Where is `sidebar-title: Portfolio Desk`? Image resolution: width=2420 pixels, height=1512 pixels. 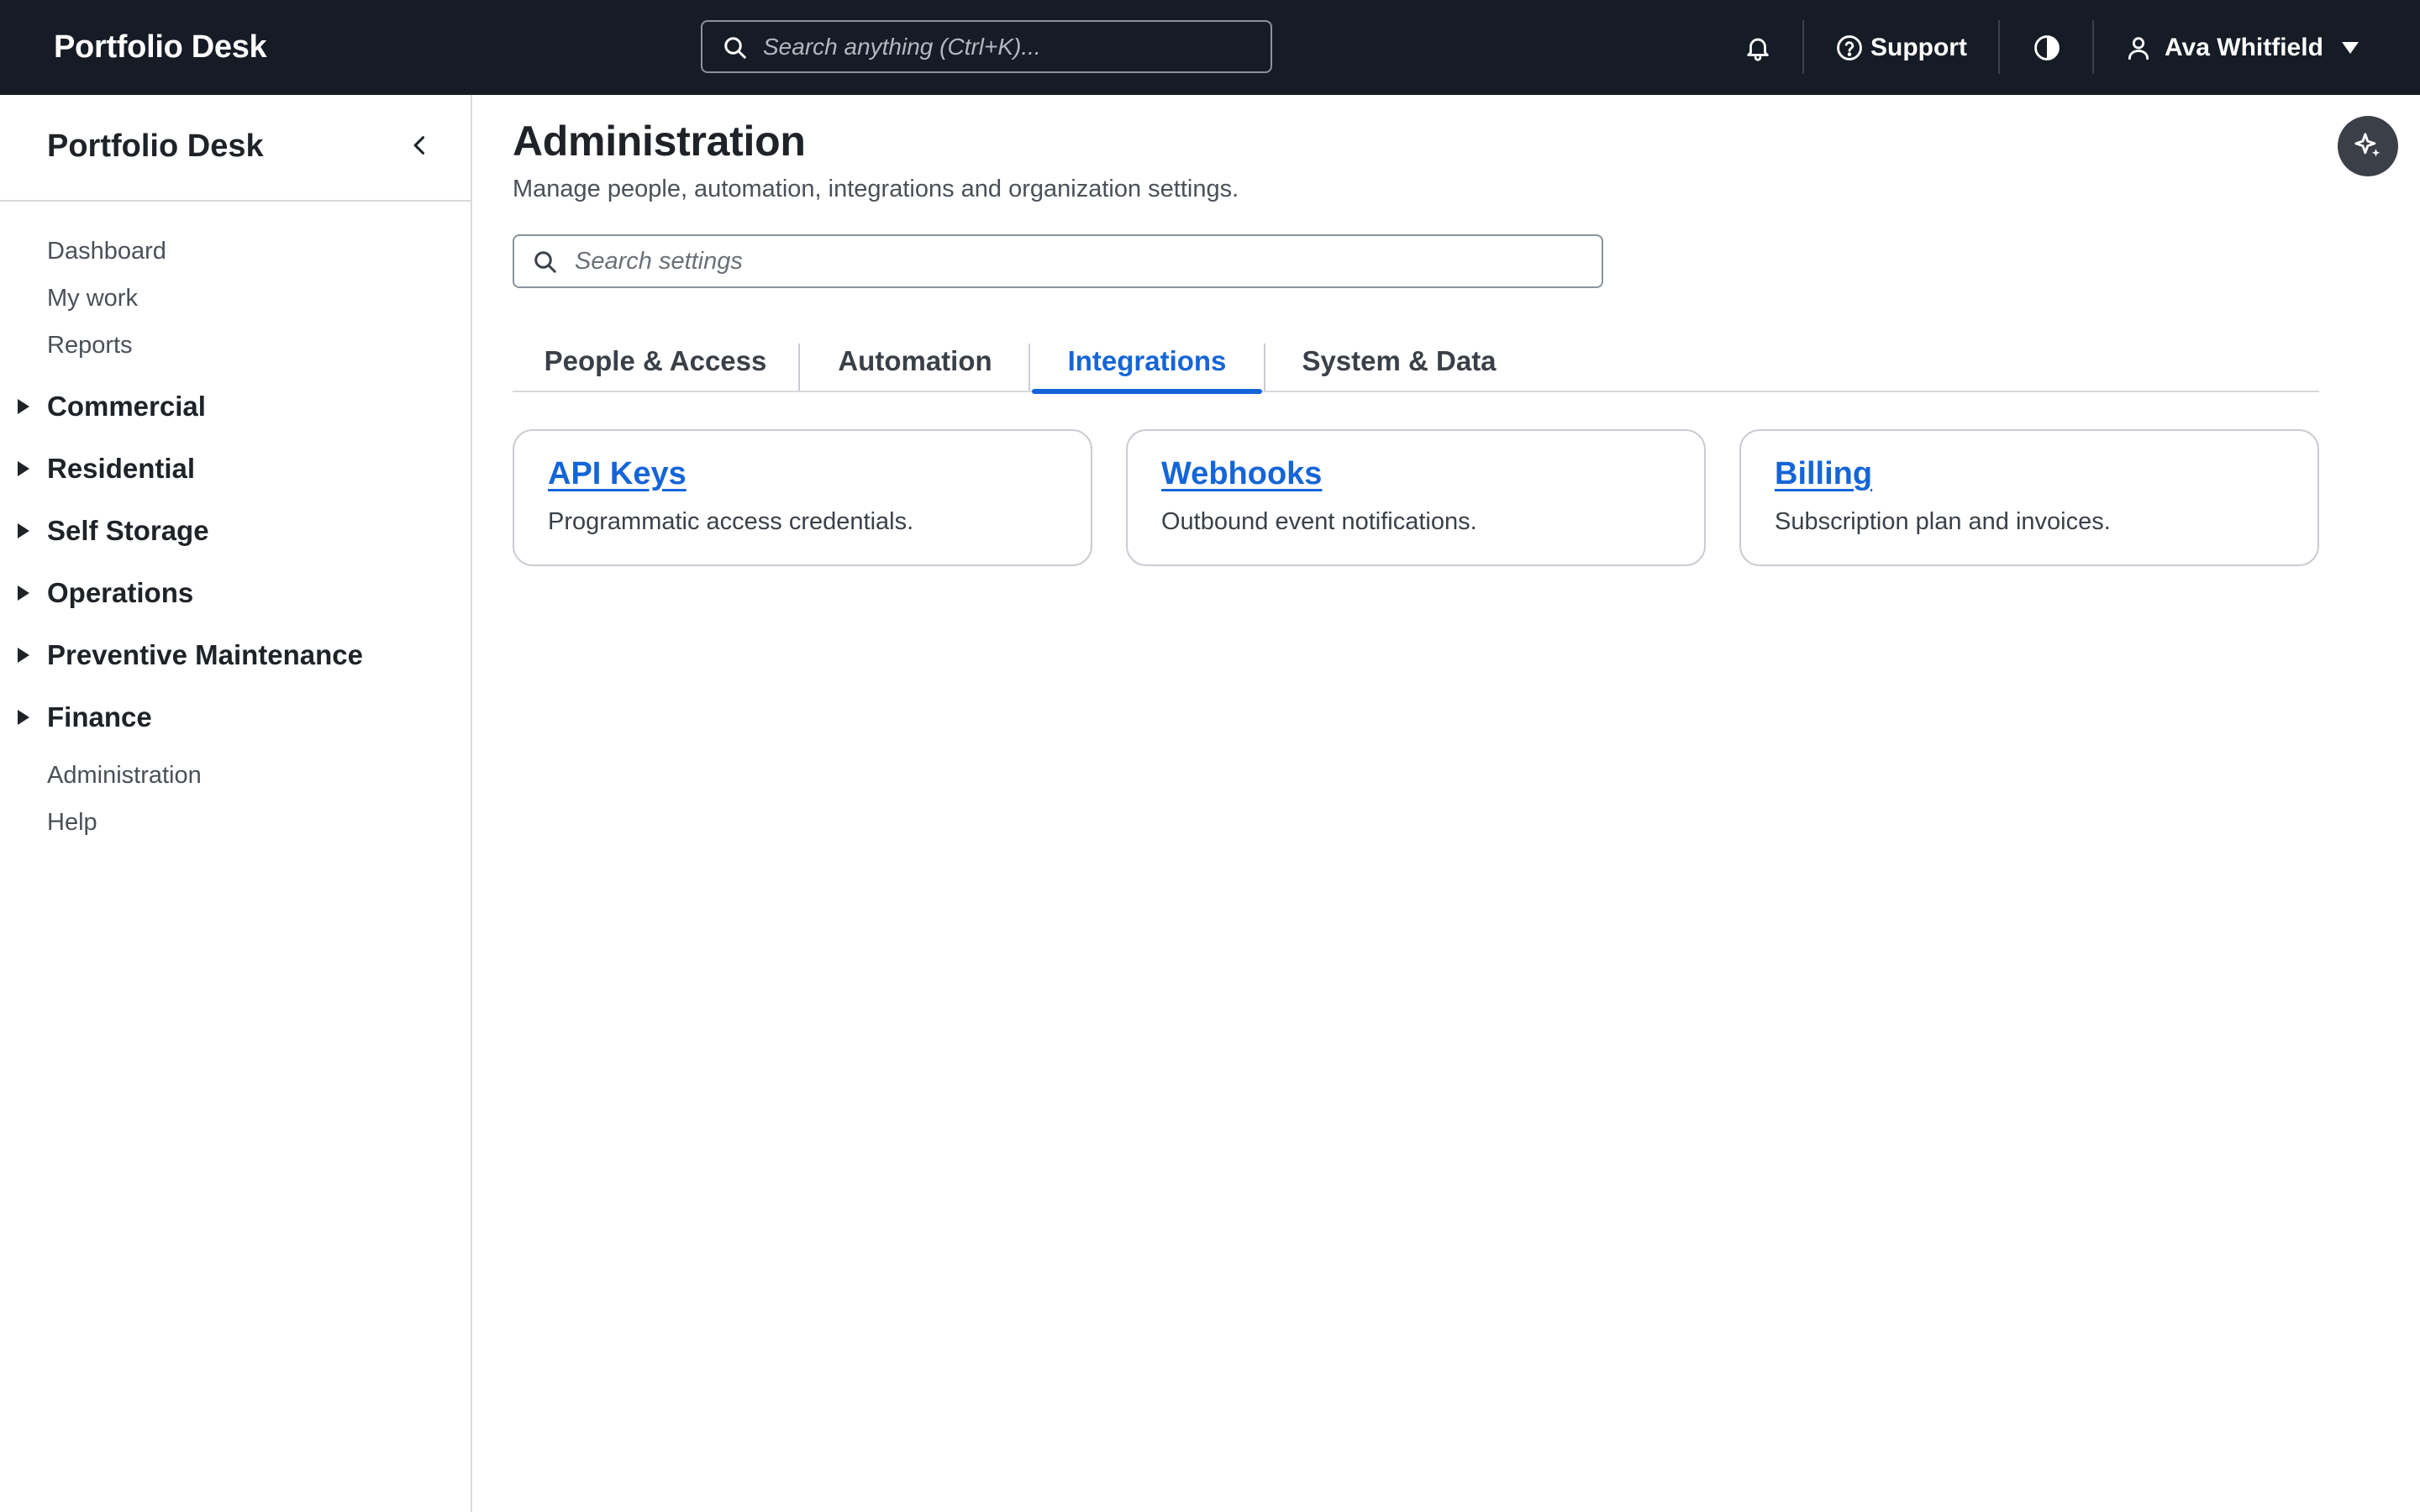 sidebar-title: Portfolio Desk is located at coordinates (155, 146).